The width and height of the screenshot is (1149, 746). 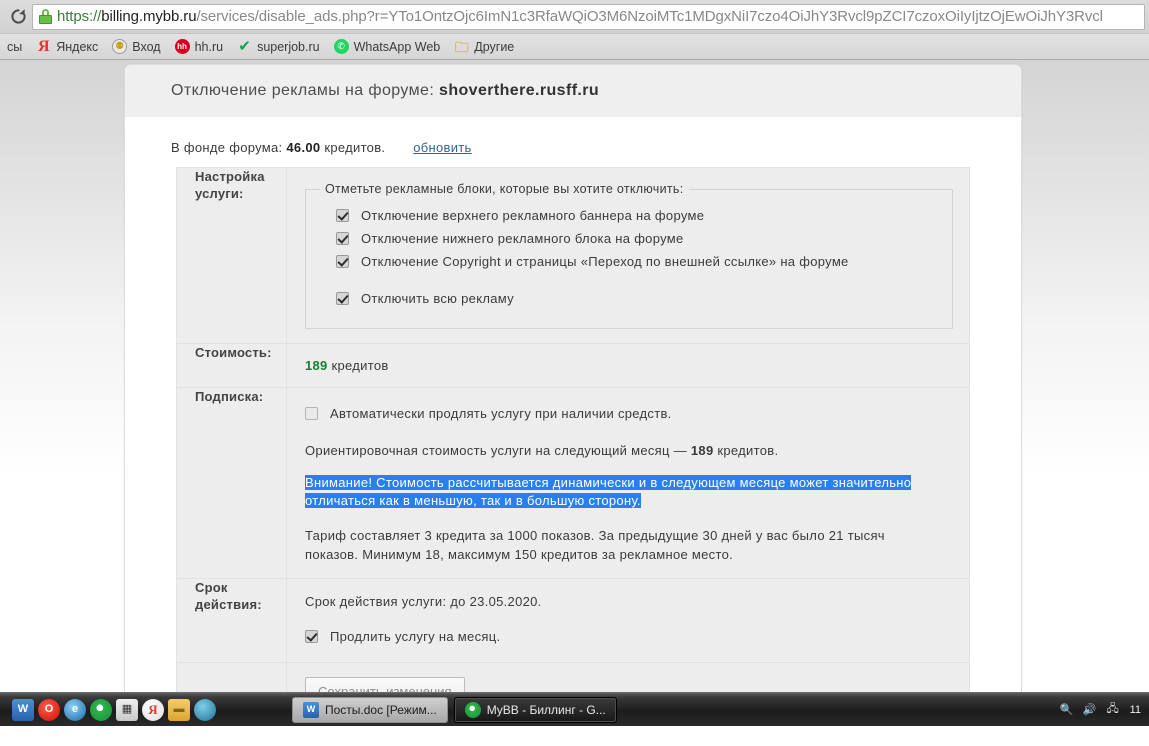 What do you see at coordinates (360, 365) in the screenshot?
I see `cost-unit: кредитов` at bounding box center [360, 365].